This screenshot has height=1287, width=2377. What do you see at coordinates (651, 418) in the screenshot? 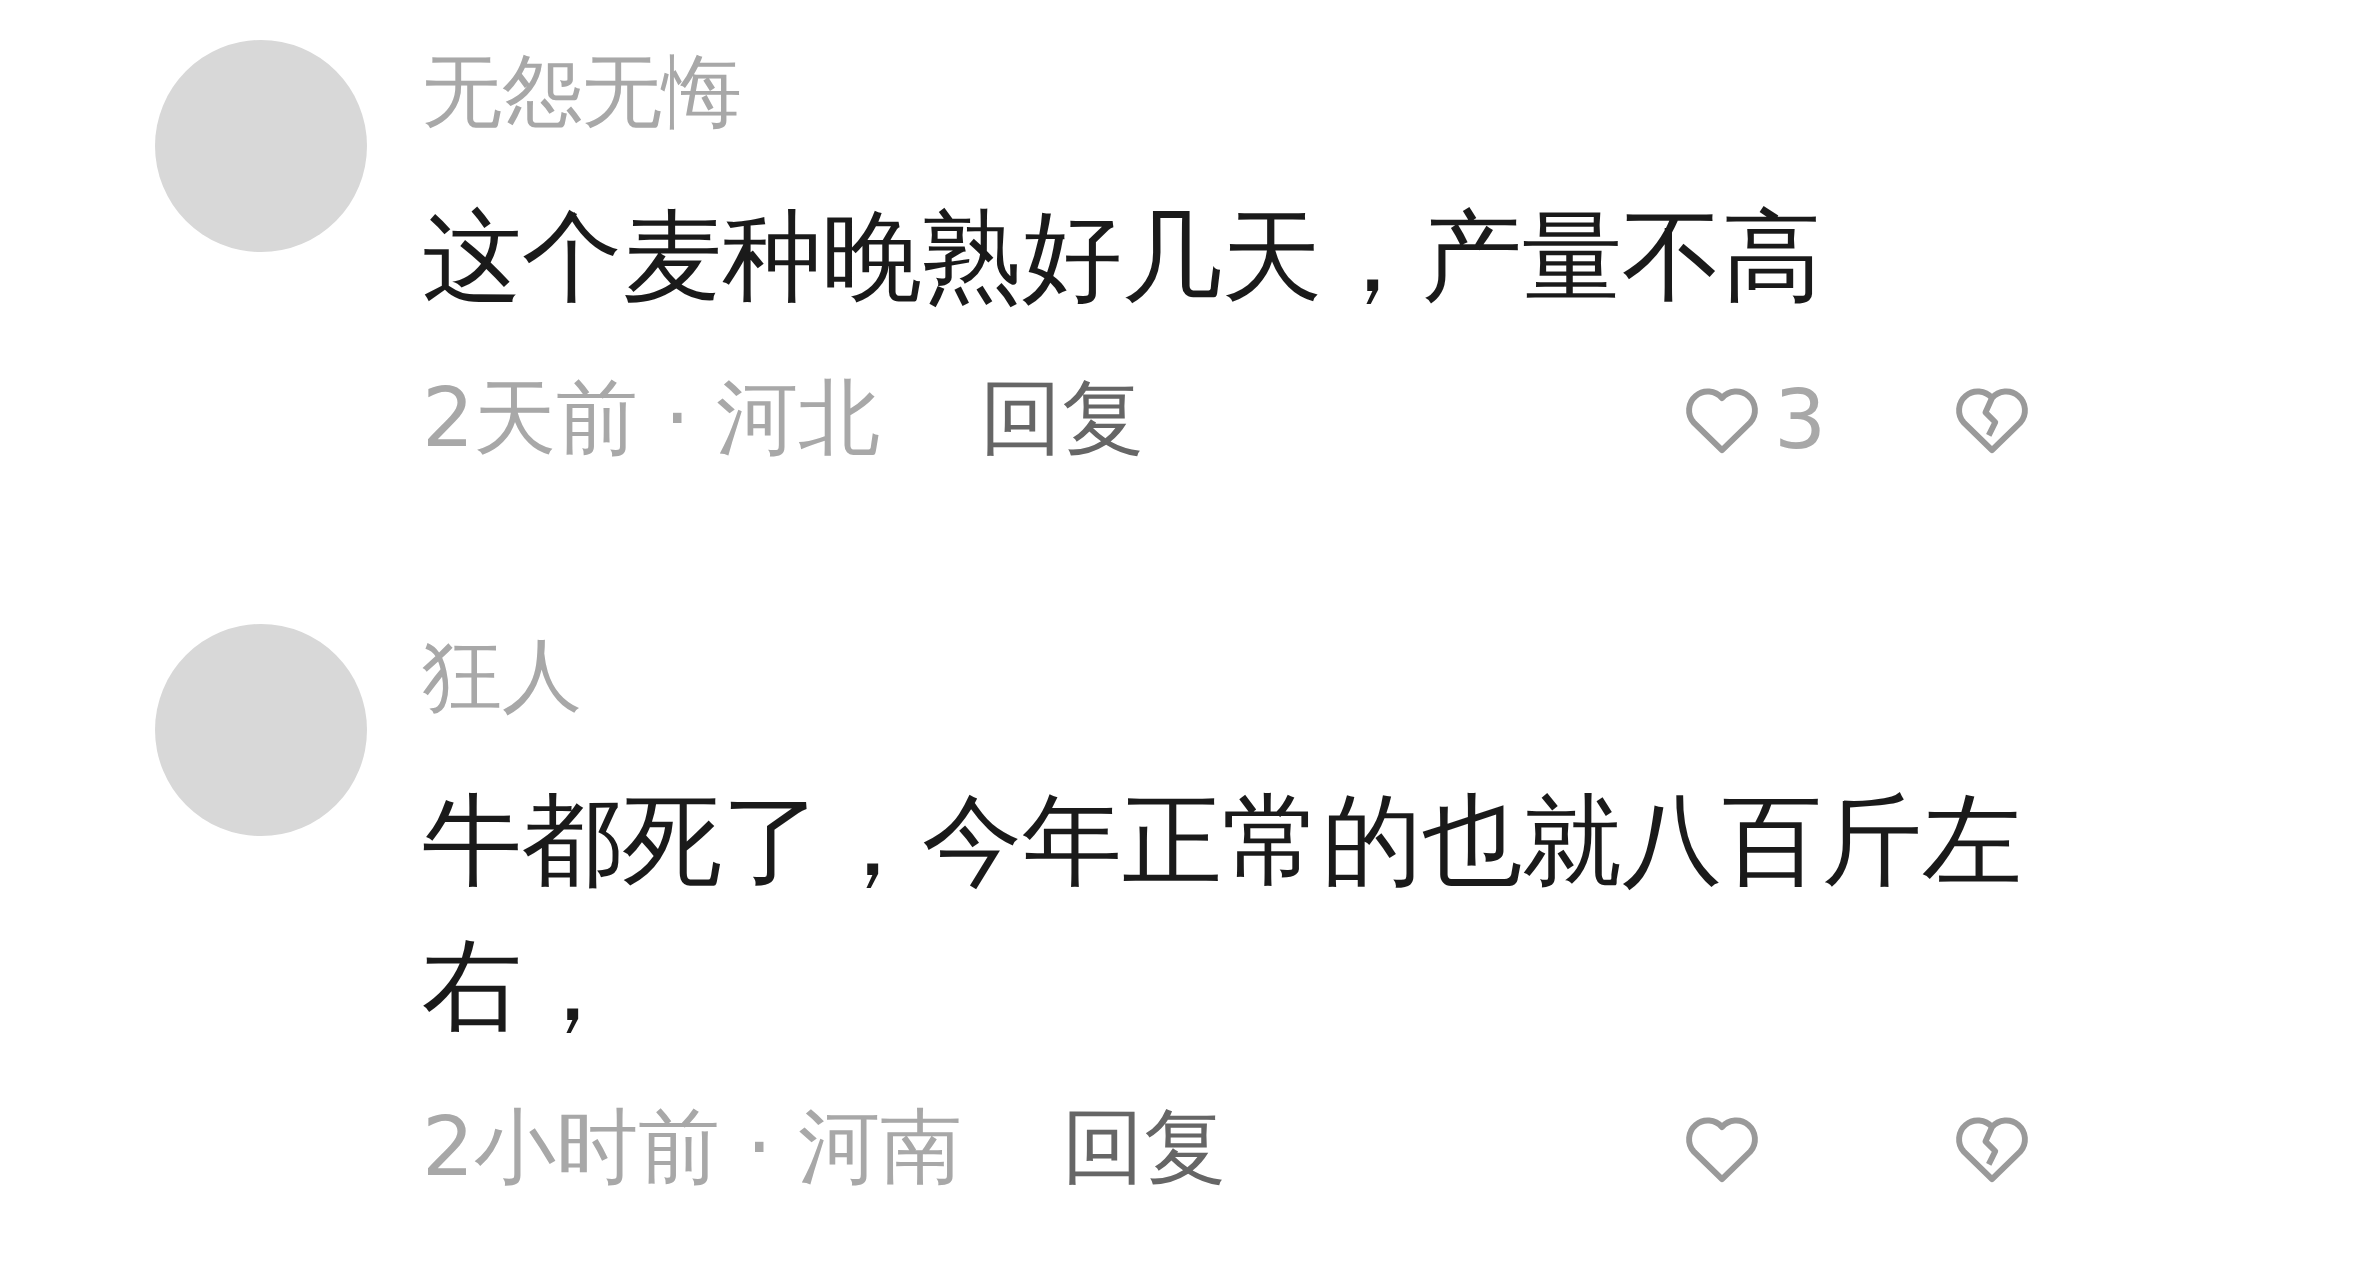
I see `comment-meta: 2天前 · 河北` at bounding box center [651, 418].